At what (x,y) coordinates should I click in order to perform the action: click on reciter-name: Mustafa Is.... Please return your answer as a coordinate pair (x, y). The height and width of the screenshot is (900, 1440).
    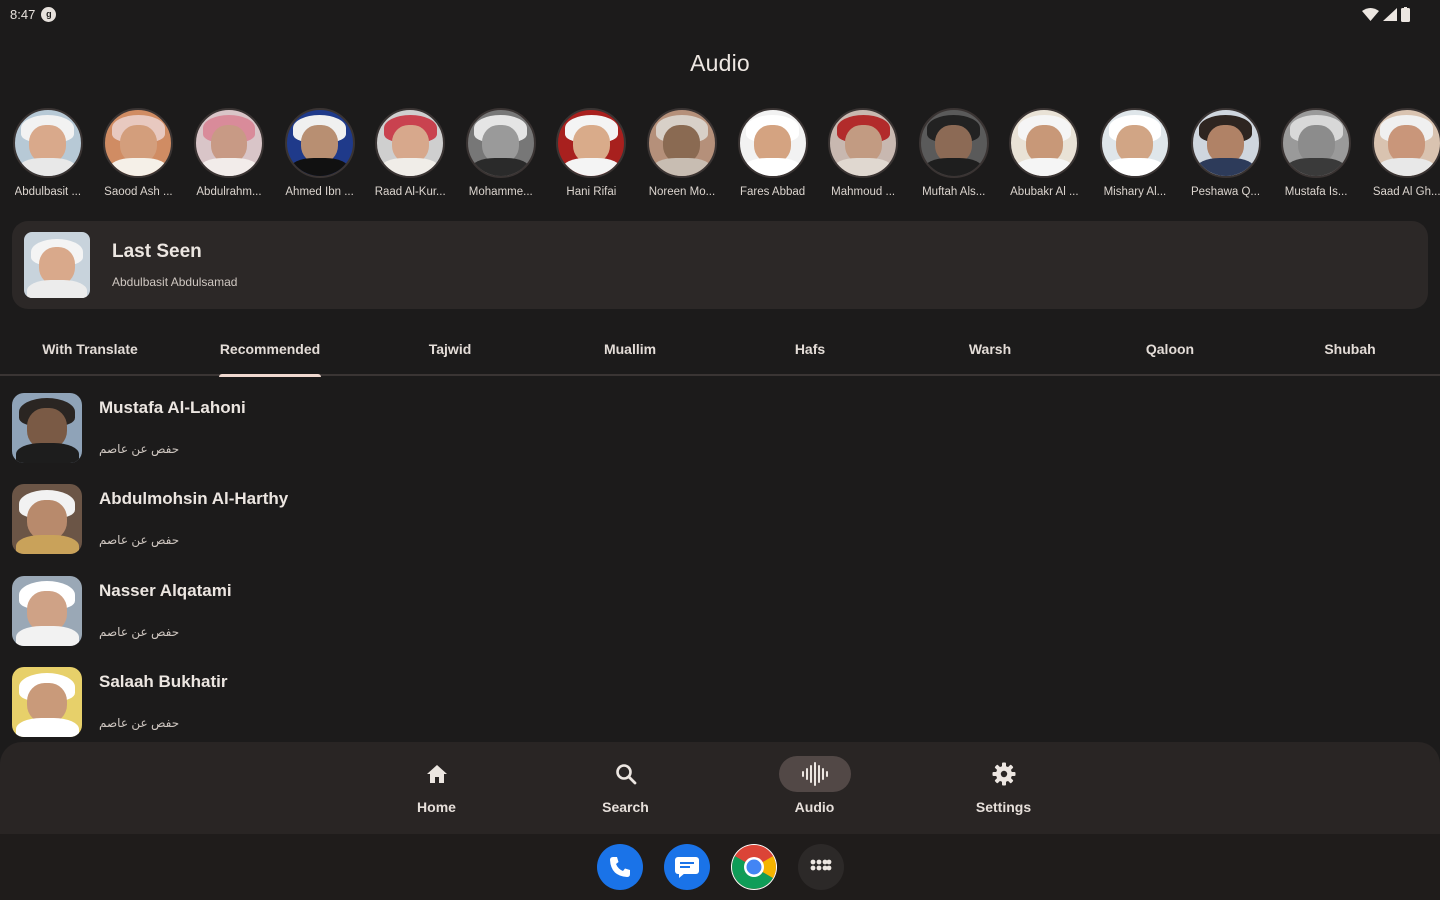
    Looking at the image, I should click on (1316, 192).